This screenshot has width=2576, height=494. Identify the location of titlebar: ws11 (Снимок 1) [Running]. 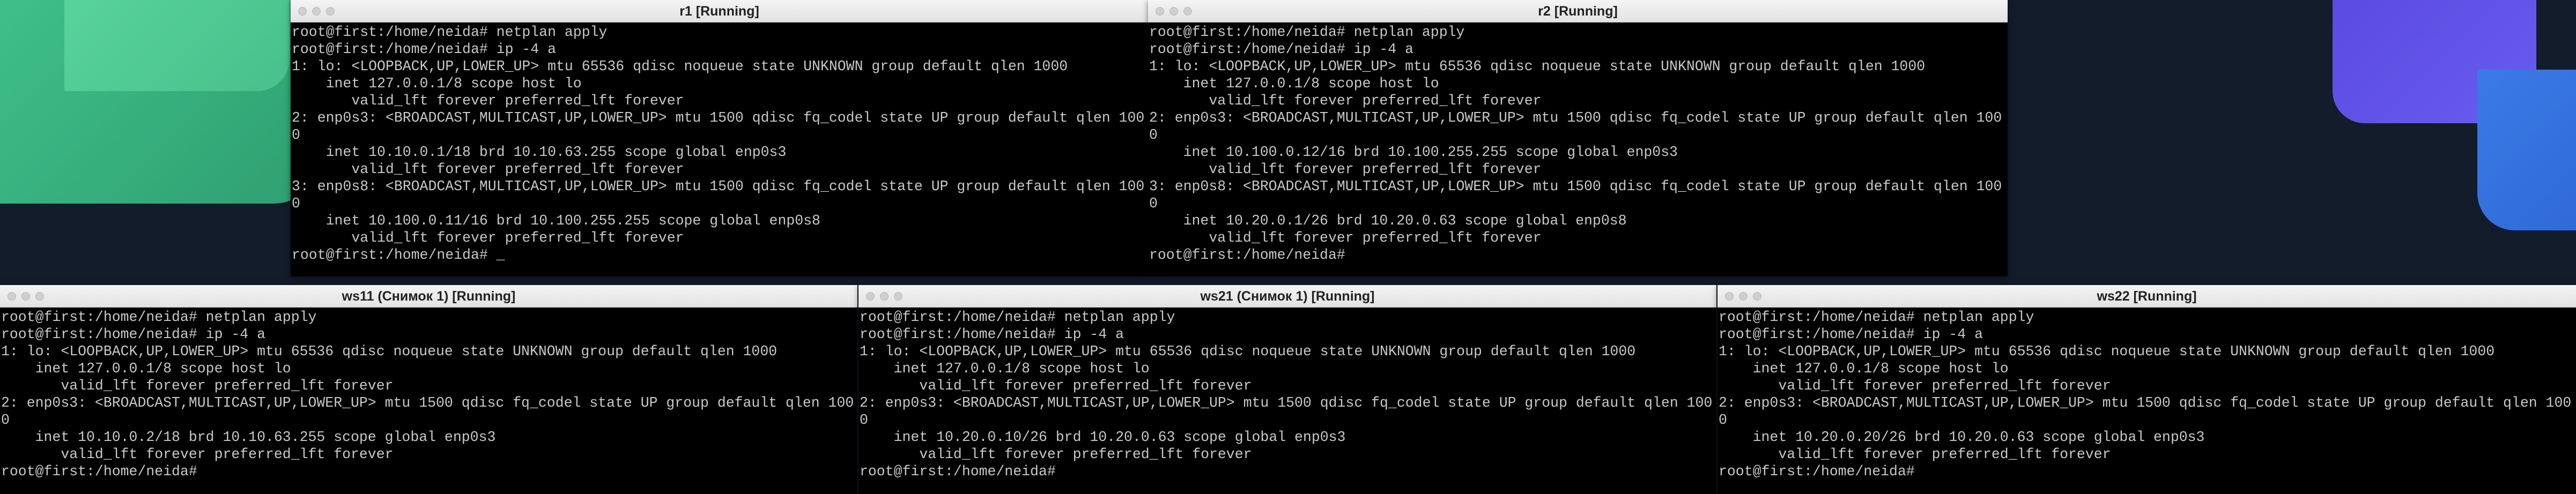
(428, 296).